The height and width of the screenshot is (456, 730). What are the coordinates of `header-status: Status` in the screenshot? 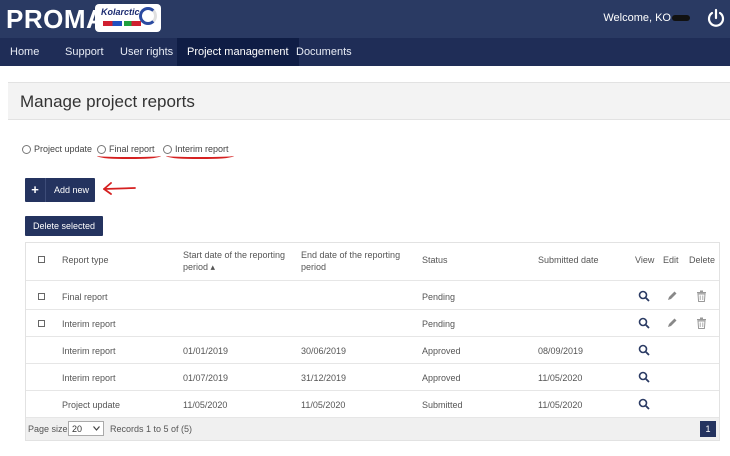 It's located at (435, 260).